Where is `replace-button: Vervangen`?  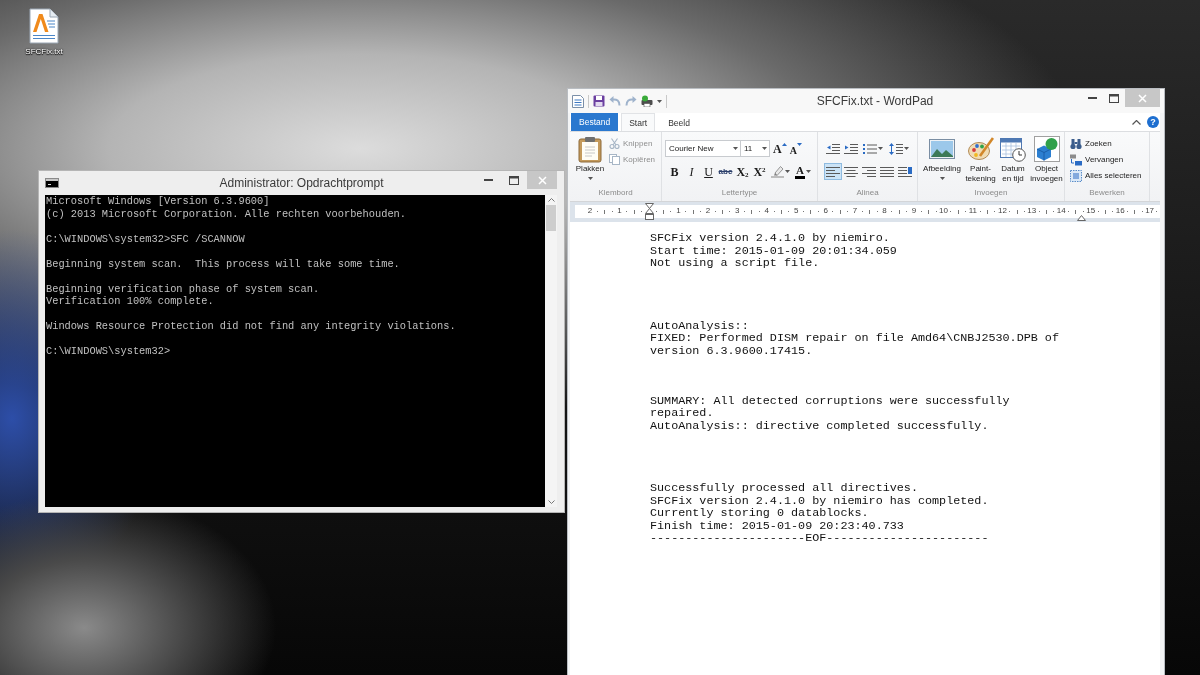
replace-button: Vervangen is located at coordinates (1109, 159).